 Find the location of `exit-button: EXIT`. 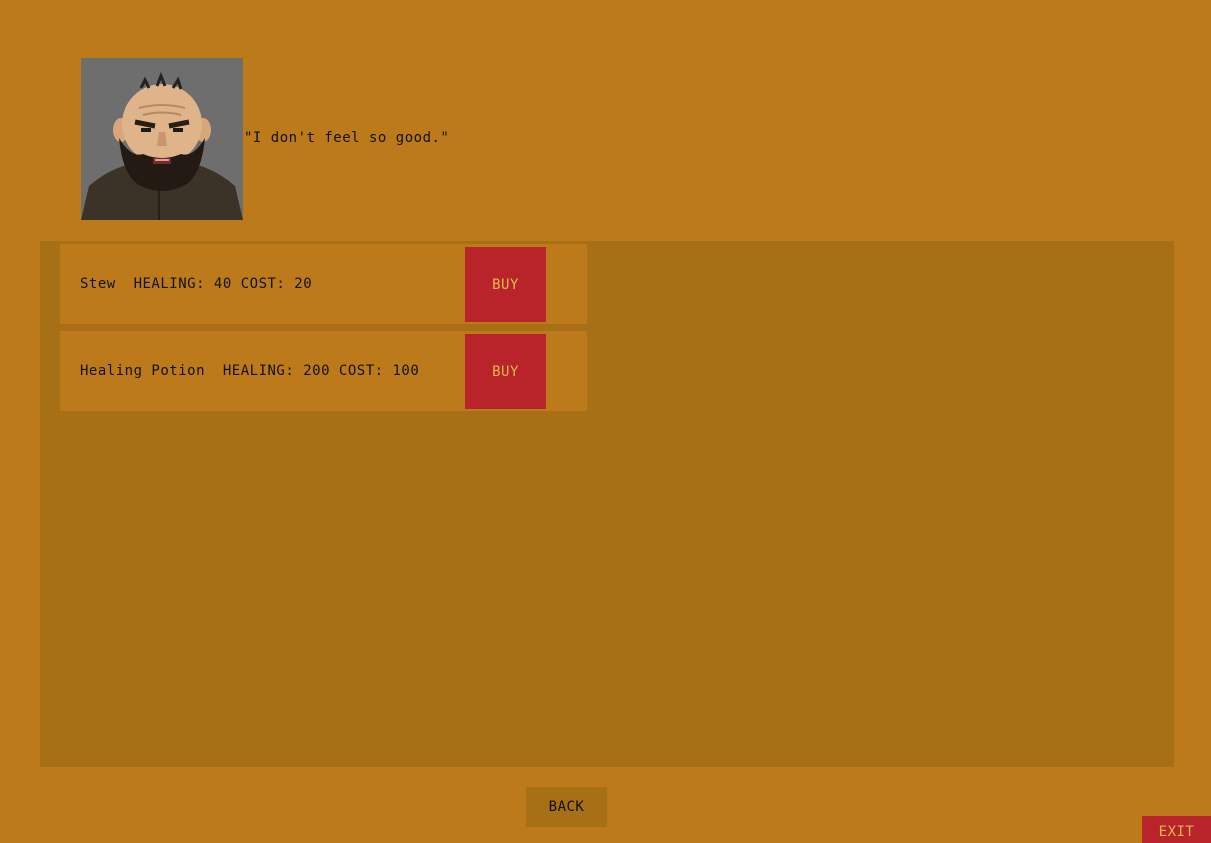

exit-button: EXIT is located at coordinates (1176, 829).